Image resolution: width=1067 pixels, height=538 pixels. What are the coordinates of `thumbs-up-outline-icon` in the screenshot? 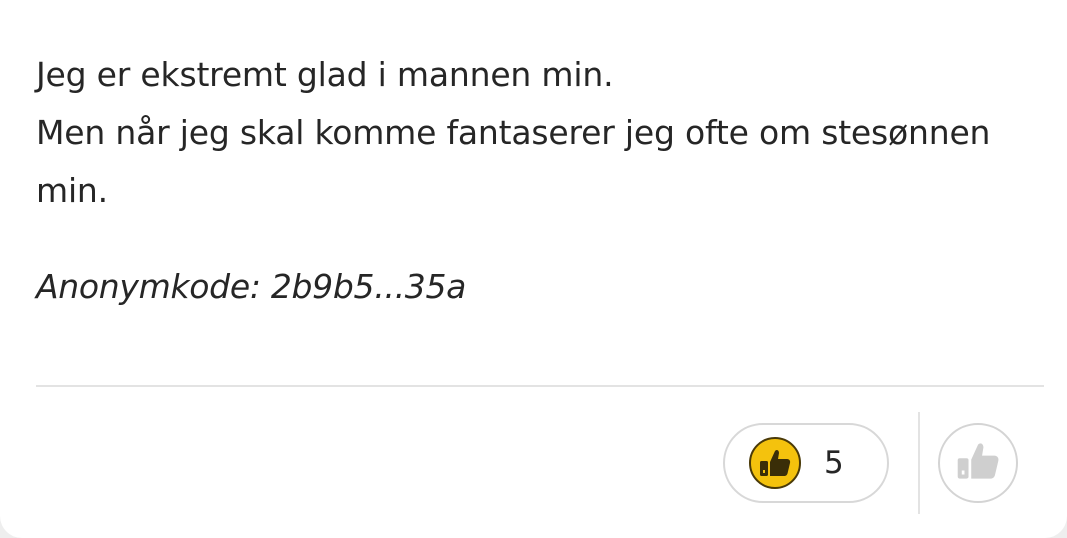 It's located at (978, 463).